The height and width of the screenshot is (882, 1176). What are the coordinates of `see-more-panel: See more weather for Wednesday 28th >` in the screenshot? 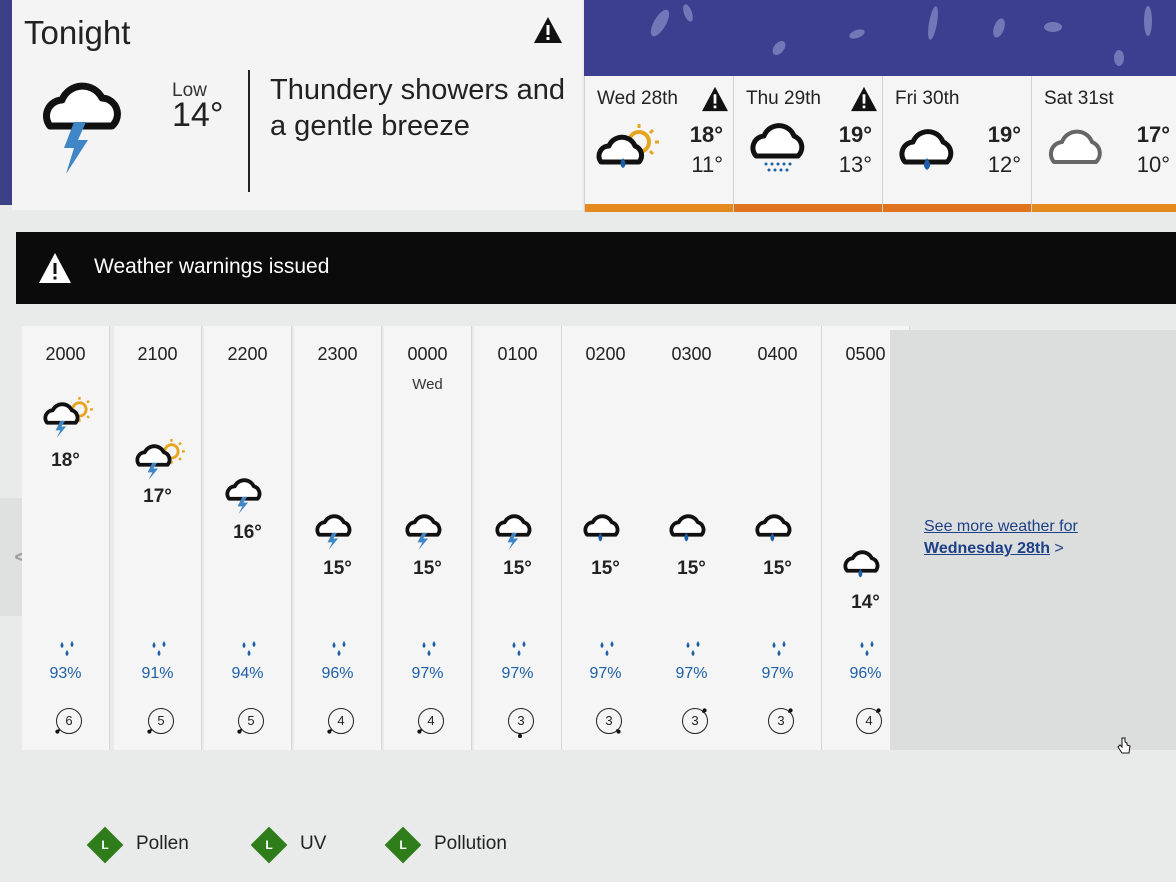 It's located at (1033, 540).